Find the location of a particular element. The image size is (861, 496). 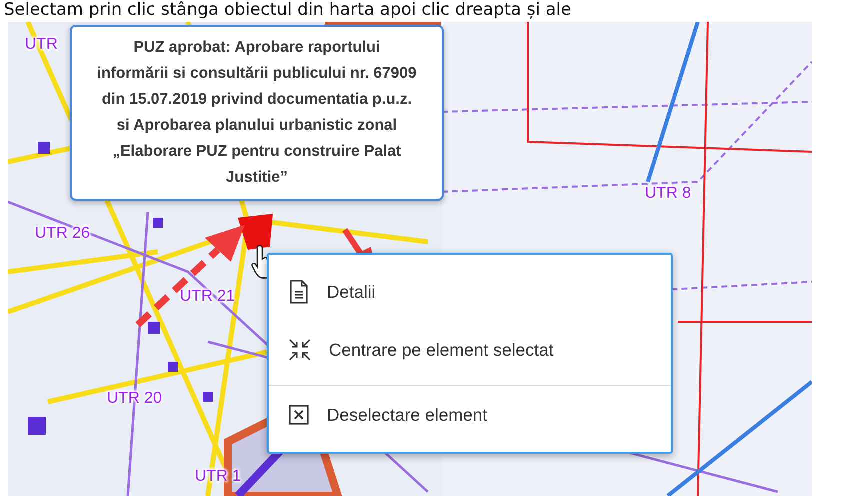

menu-item: Deselectare element is located at coordinates (470, 414).